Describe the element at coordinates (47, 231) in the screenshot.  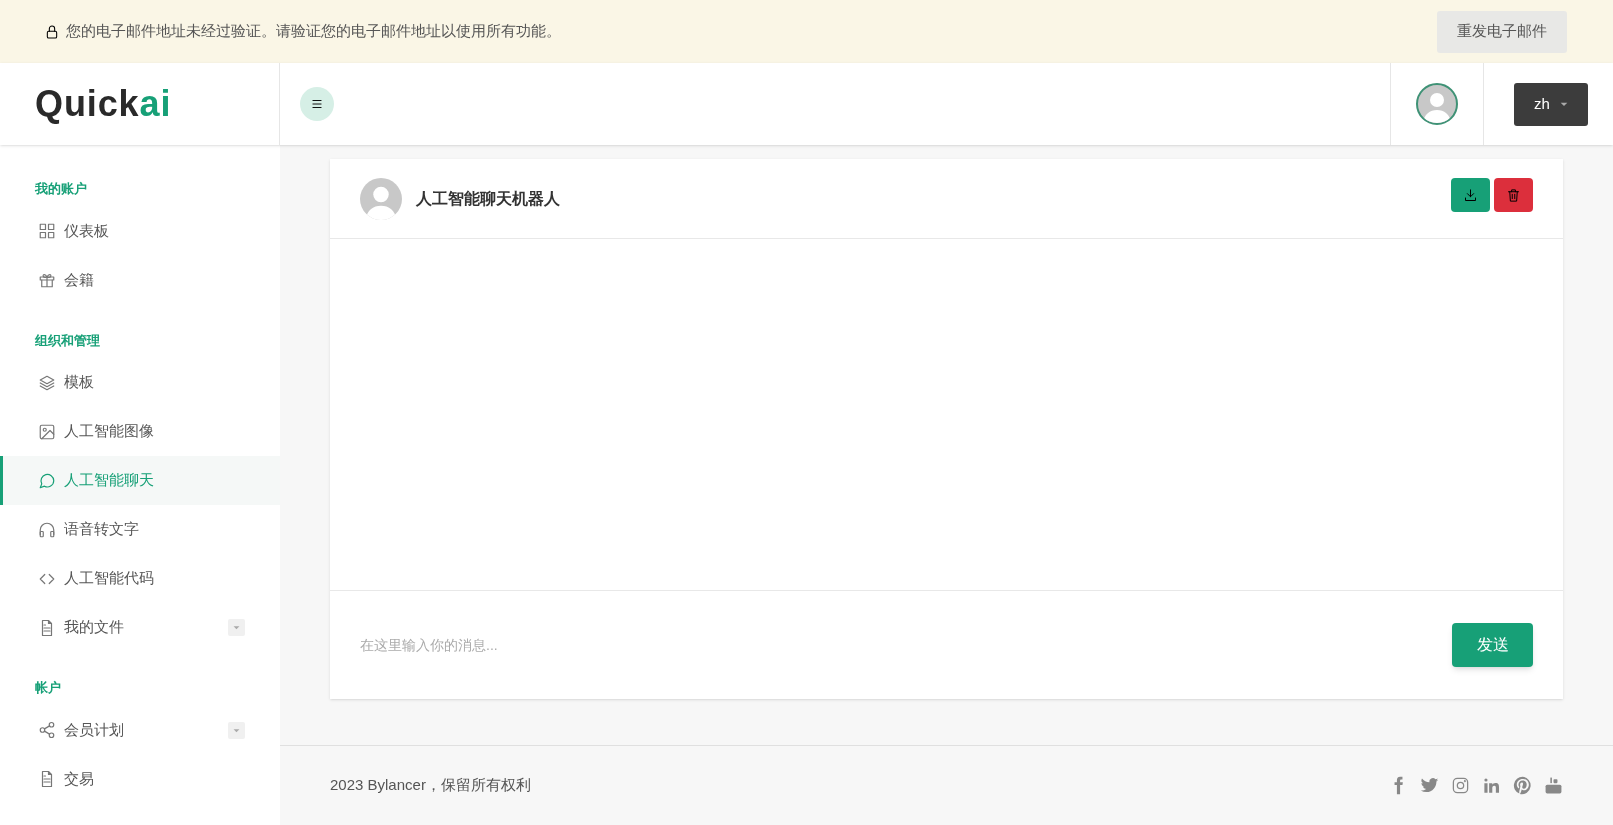
I see `grid-icon` at that location.